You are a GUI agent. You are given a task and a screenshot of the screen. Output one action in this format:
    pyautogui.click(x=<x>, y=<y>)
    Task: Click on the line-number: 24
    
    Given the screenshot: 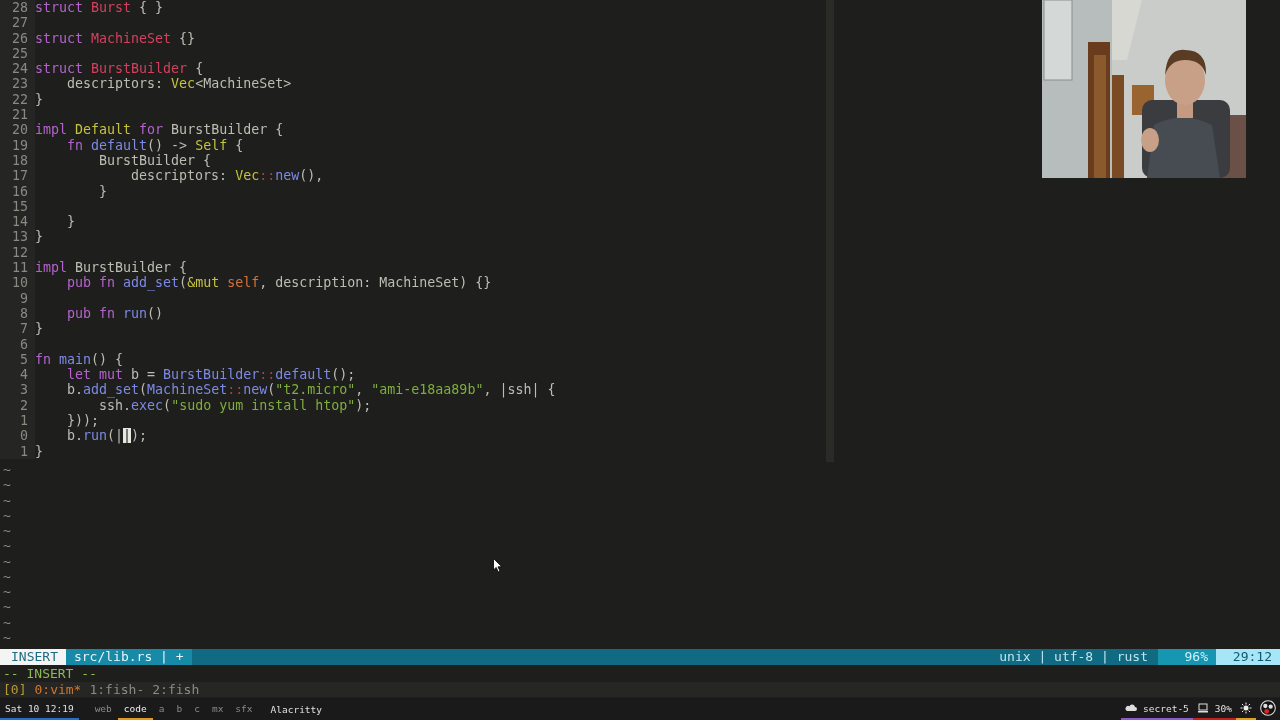 What is the action you would take?
    pyautogui.click(x=17, y=69)
    